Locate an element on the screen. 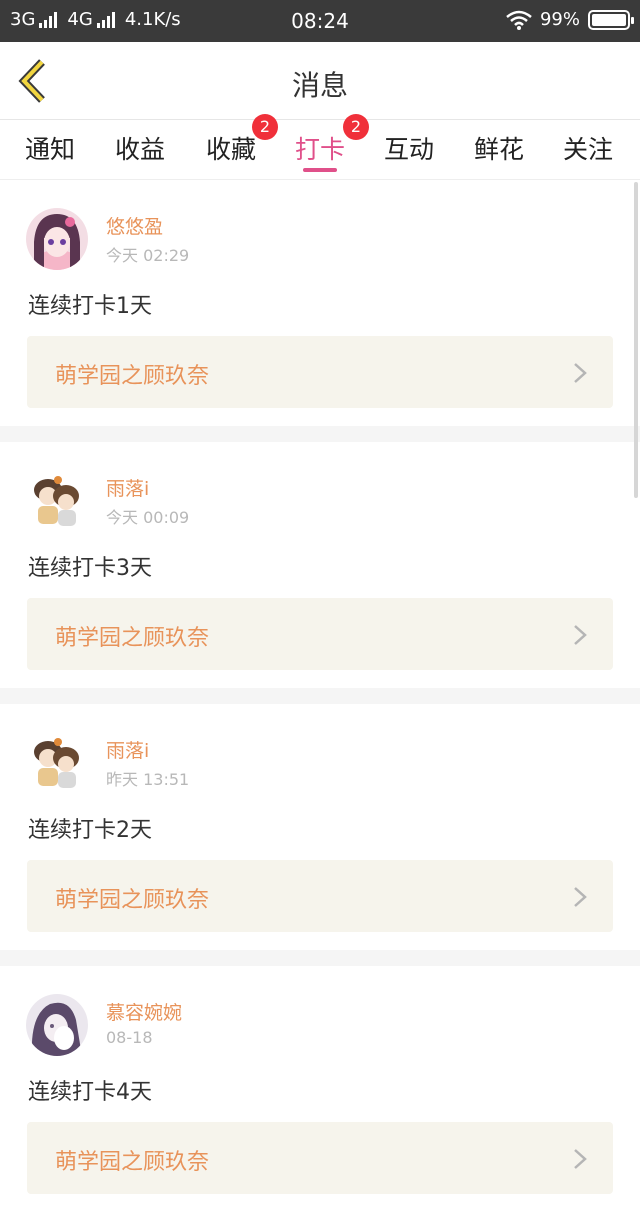  username: 悠悠盈 is located at coordinates (134, 225).